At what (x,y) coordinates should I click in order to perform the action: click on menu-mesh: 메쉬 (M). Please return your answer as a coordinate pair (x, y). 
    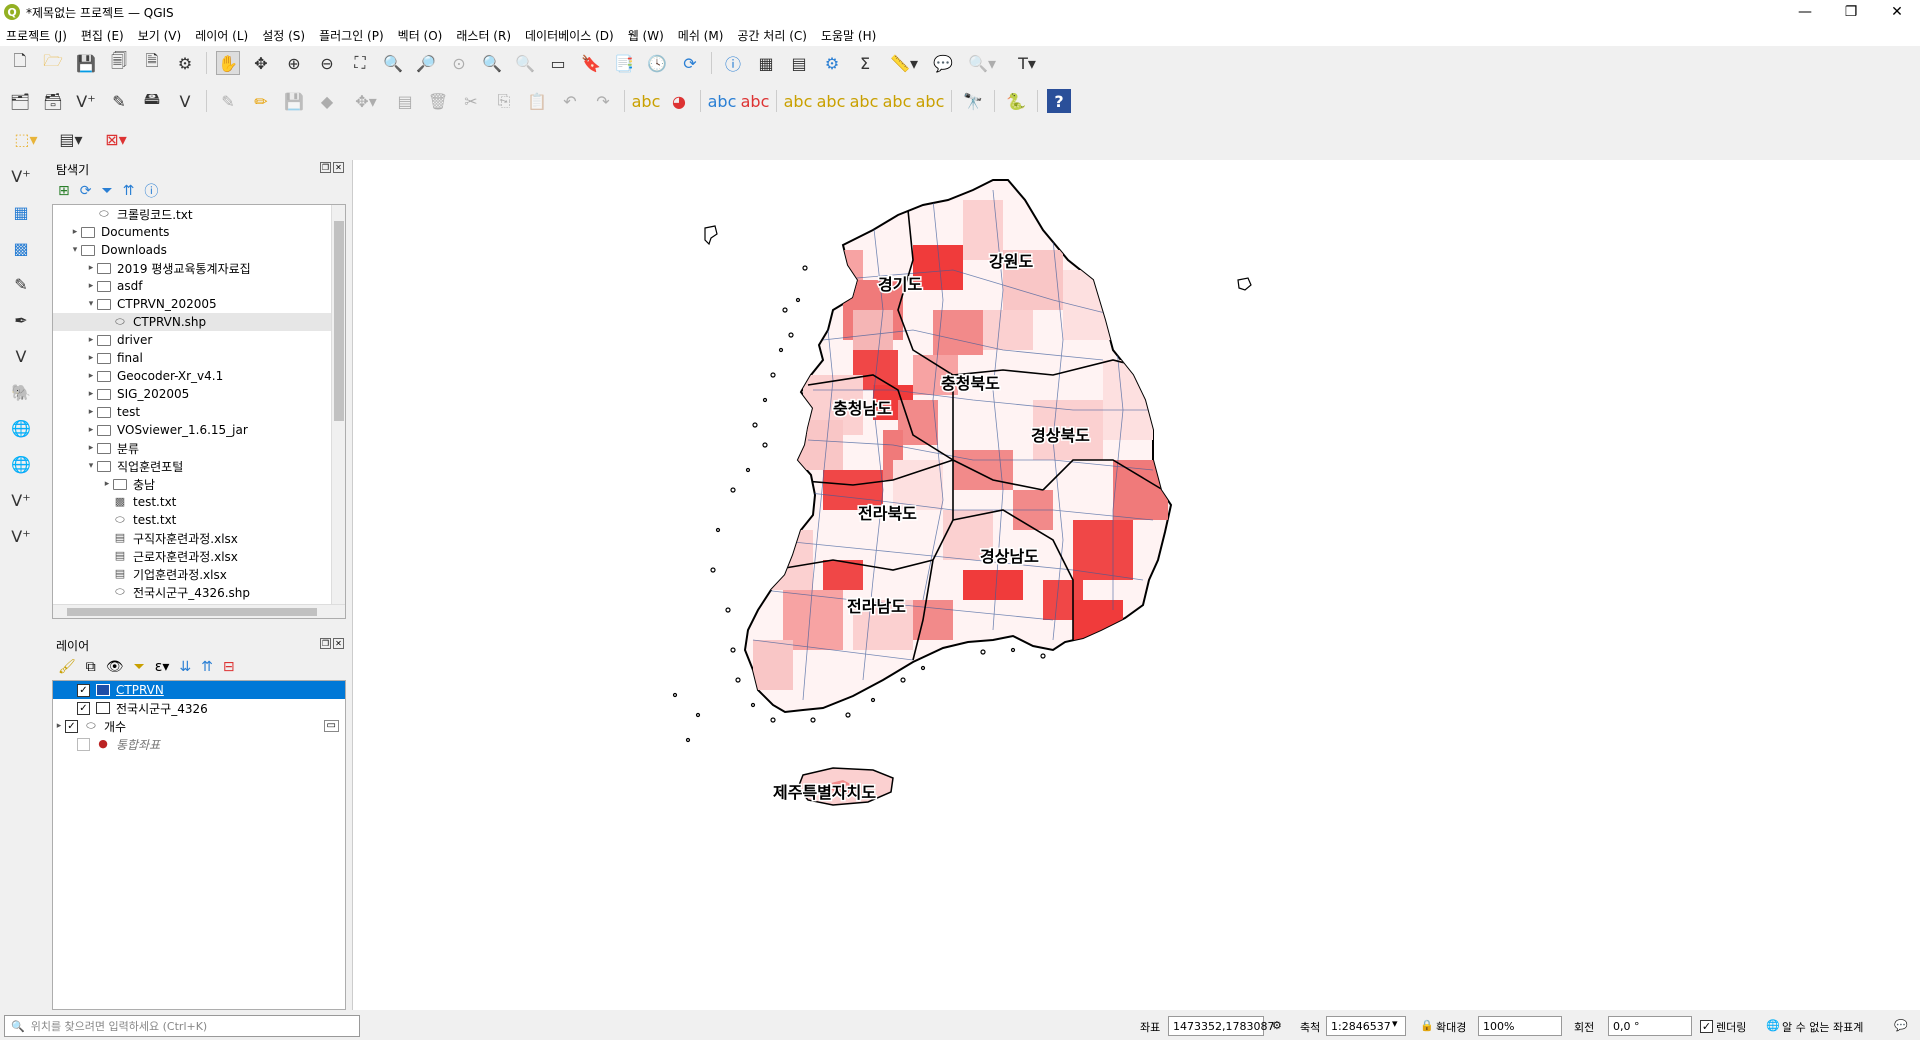
    Looking at the image, I should click on (701, 35).